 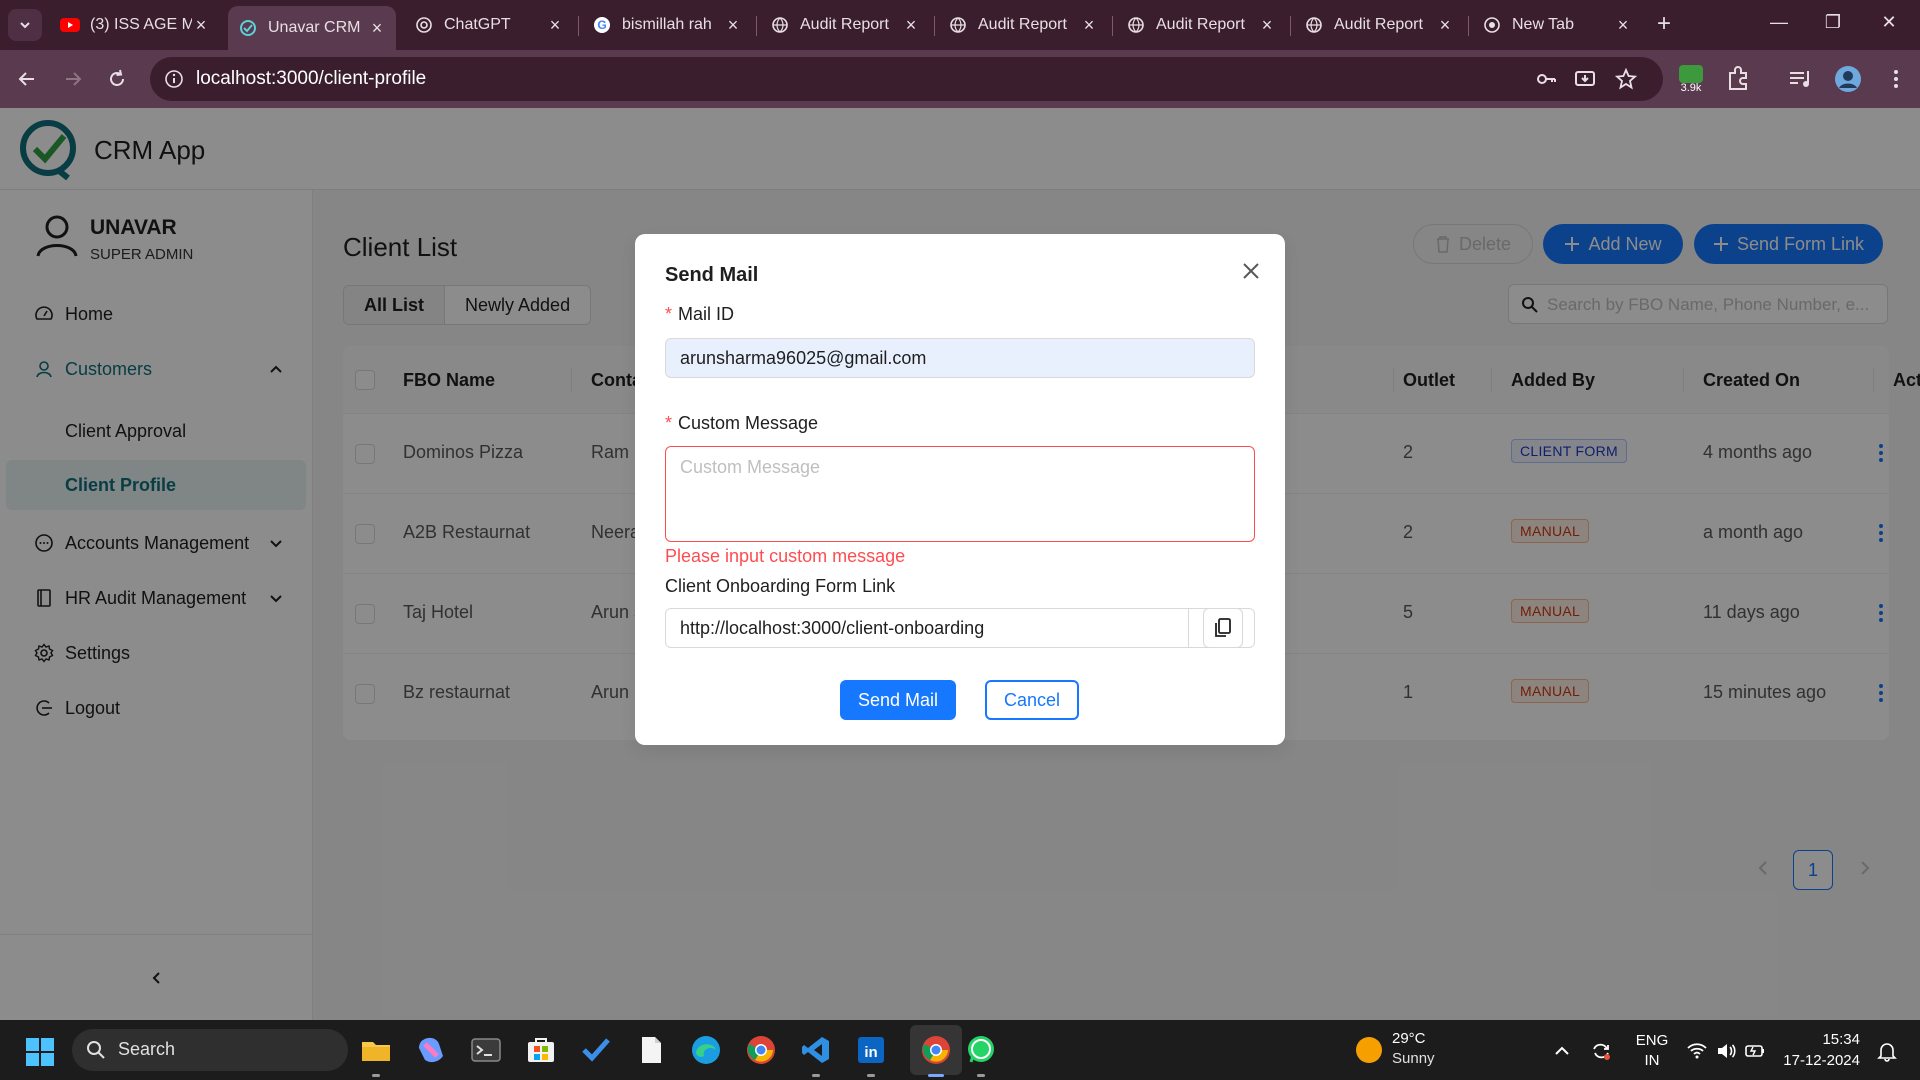 I want to click on profile-avatar-icon, so click(x=1848, y=79).